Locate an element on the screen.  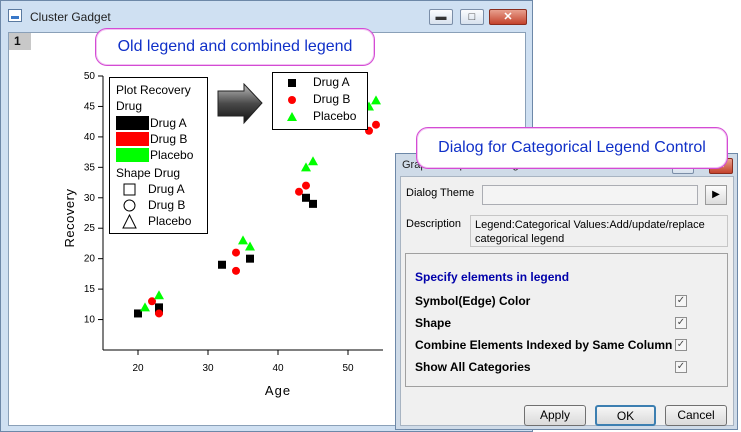
legend-color-label: Placebo is located at coordinates (172, 155).